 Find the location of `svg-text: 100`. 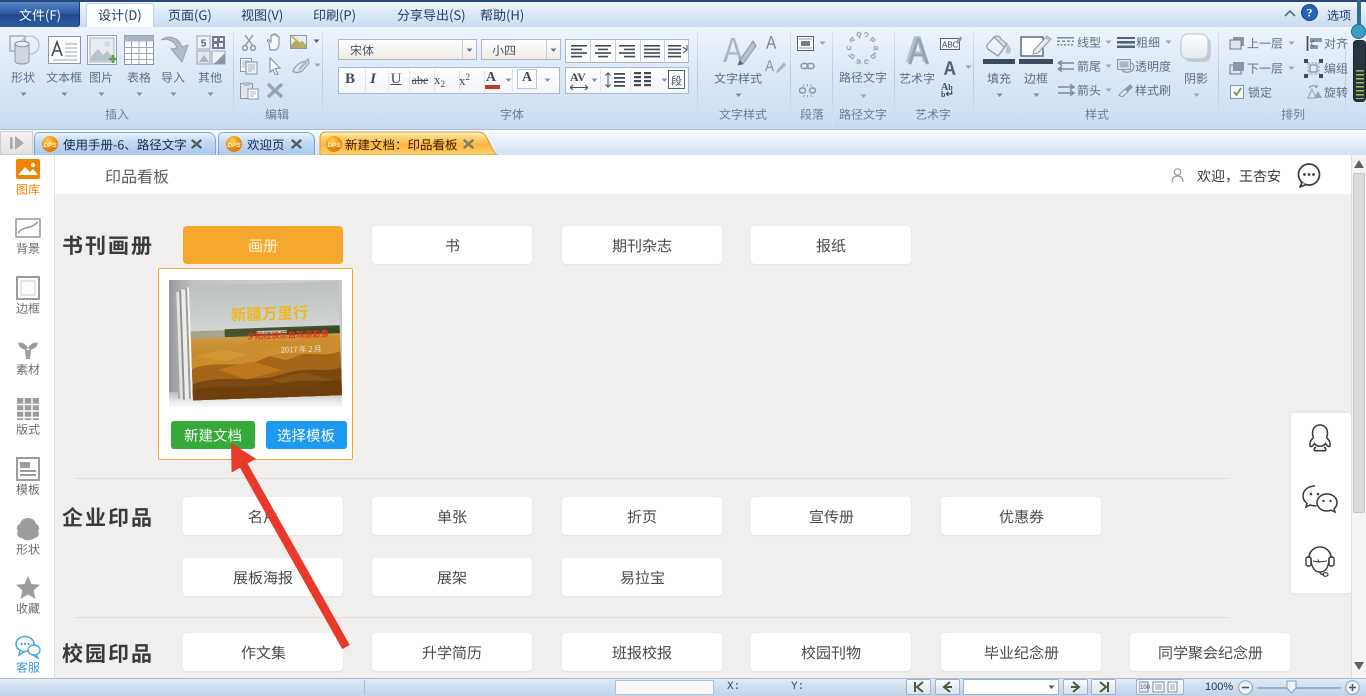

svg-text: 100 is located at coordinates (1145, 688).